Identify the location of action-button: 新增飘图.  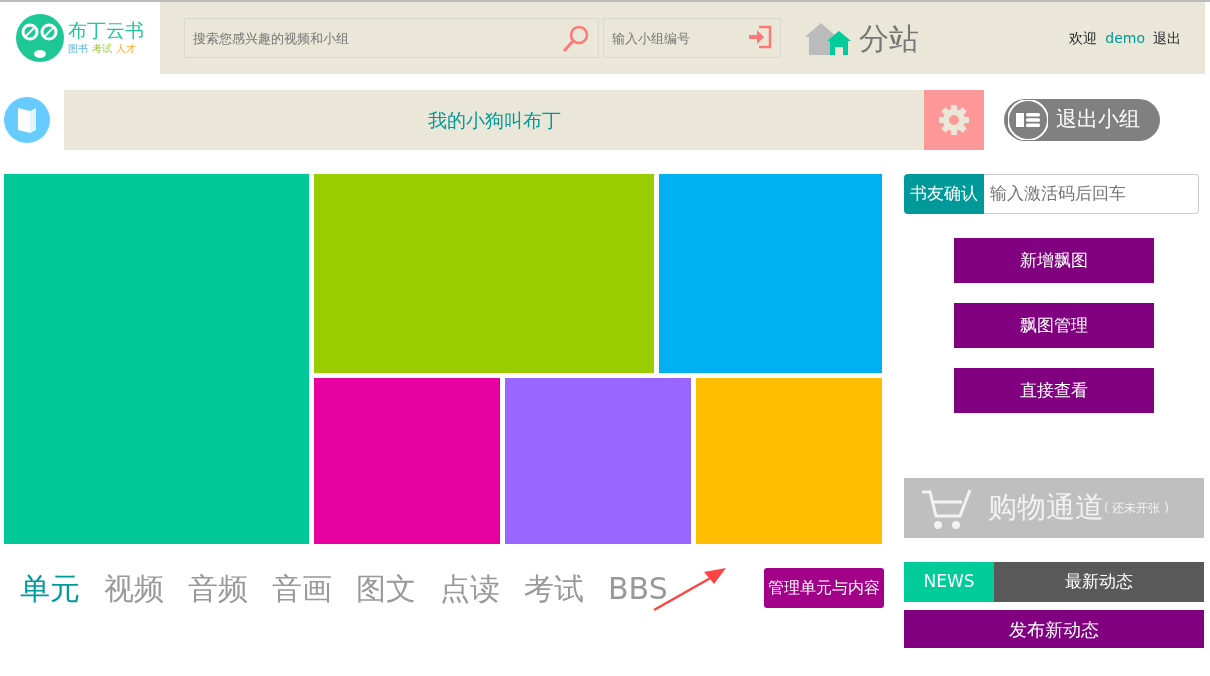
(1054, 260).